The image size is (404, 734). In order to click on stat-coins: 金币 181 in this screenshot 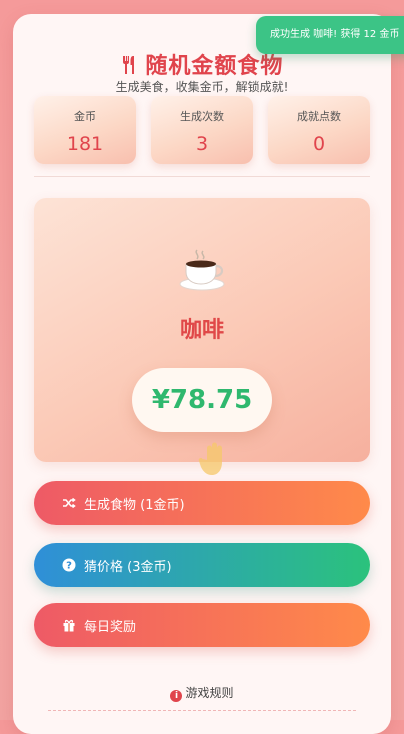, I will do `click(85, 130)`.